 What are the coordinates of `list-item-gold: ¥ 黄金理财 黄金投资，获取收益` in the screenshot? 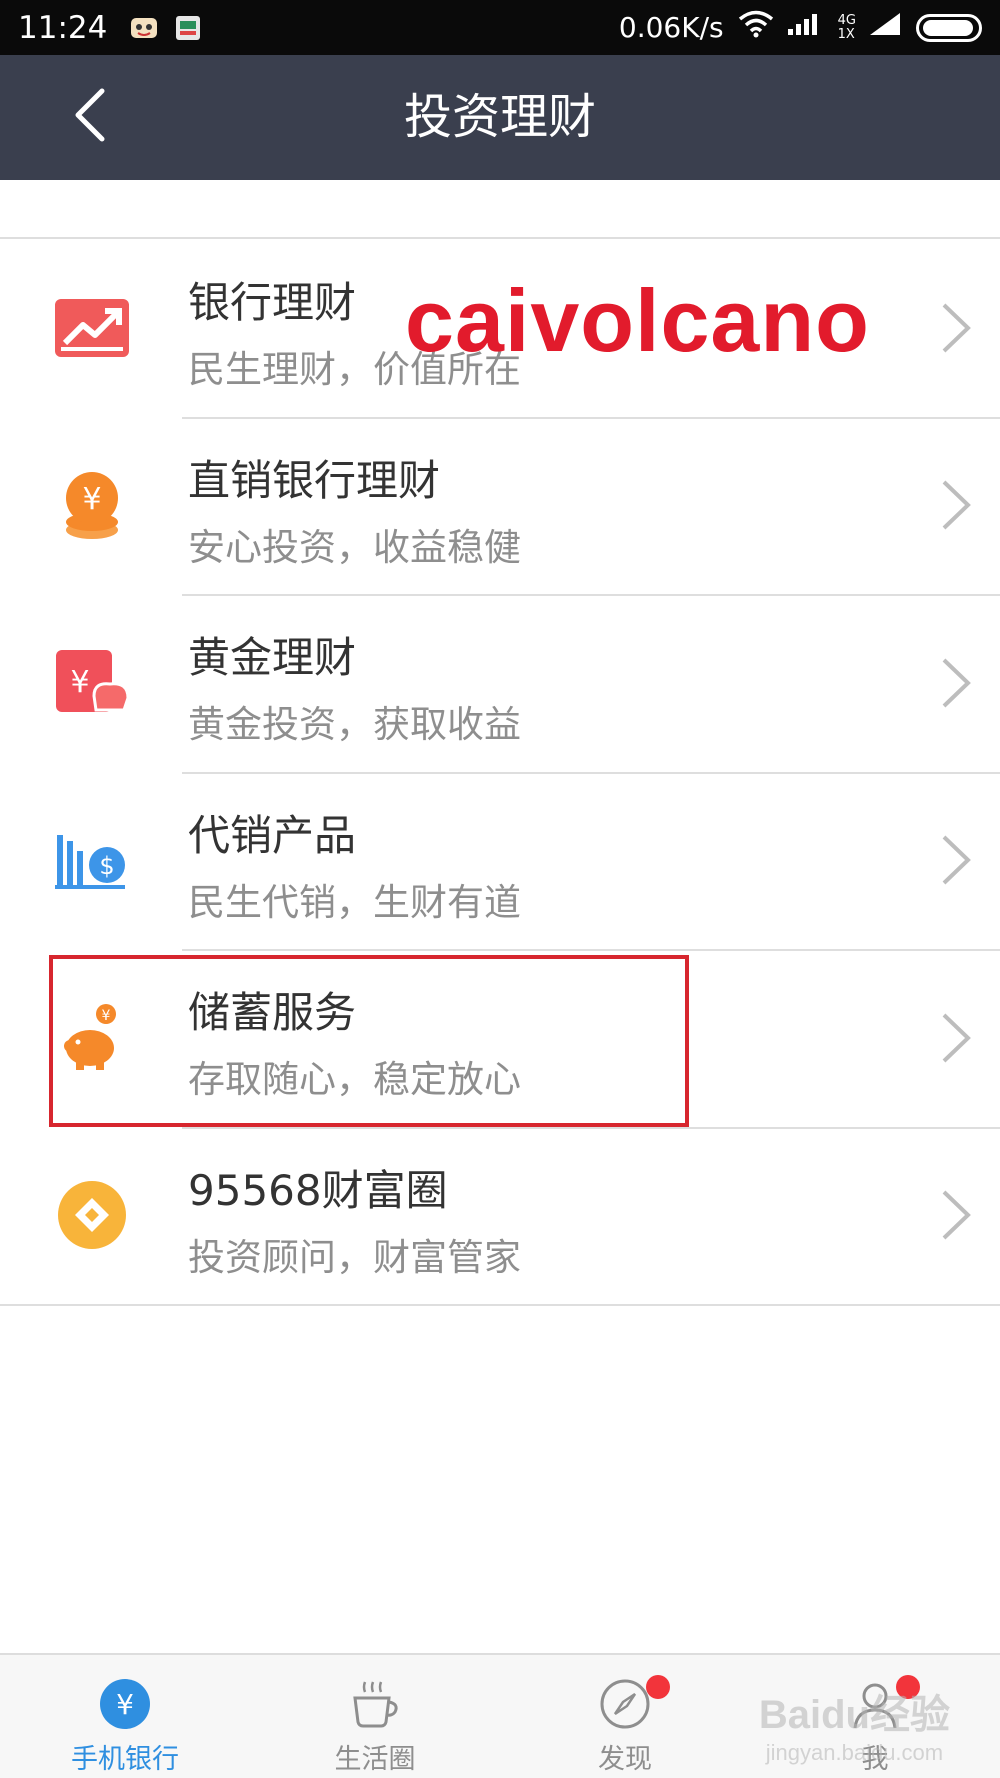 It's located at (500, 683).